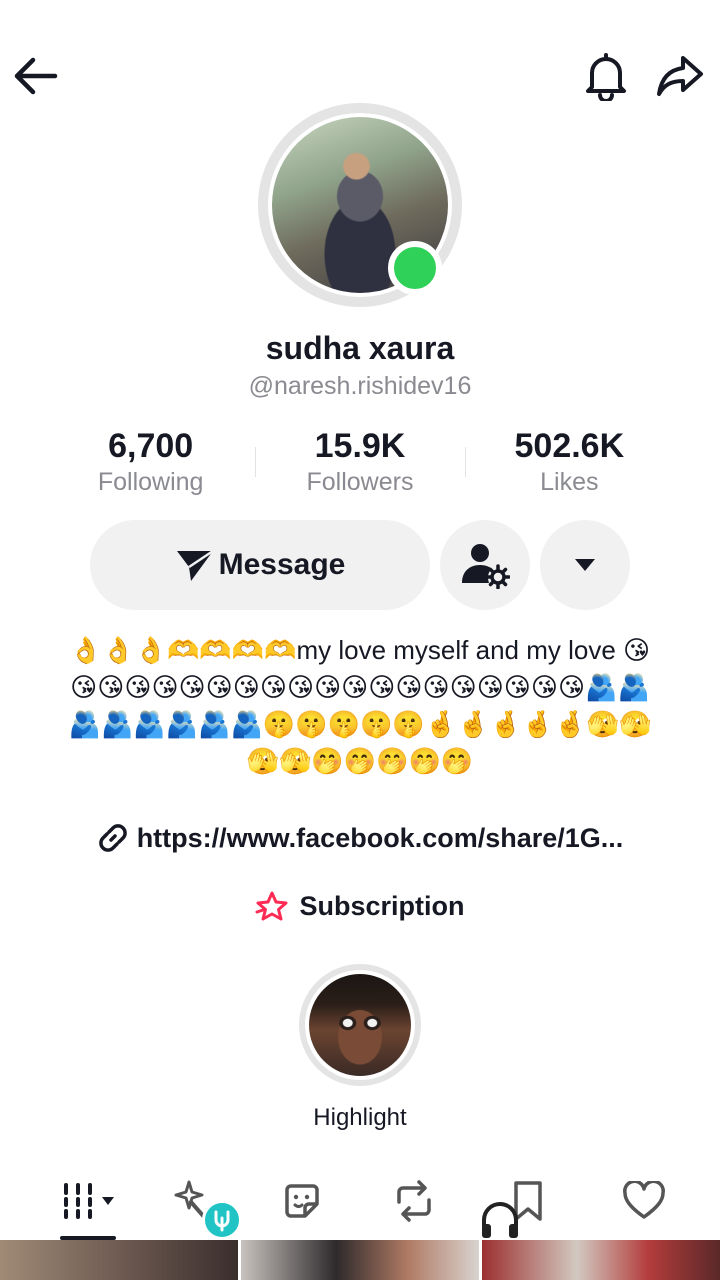 This screenshot has width=720, height=1280. I want to click on highlight-ring, so click(360, 1025).